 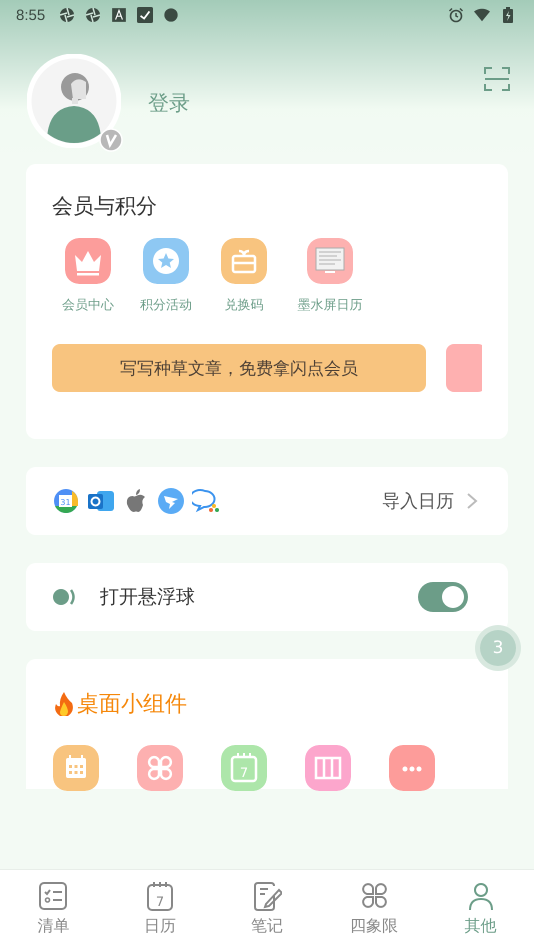 What do you see at coordinates (374, 910) in the screenshot?
I see `nav-tab: 四象限` at bounding box center [374, 910].